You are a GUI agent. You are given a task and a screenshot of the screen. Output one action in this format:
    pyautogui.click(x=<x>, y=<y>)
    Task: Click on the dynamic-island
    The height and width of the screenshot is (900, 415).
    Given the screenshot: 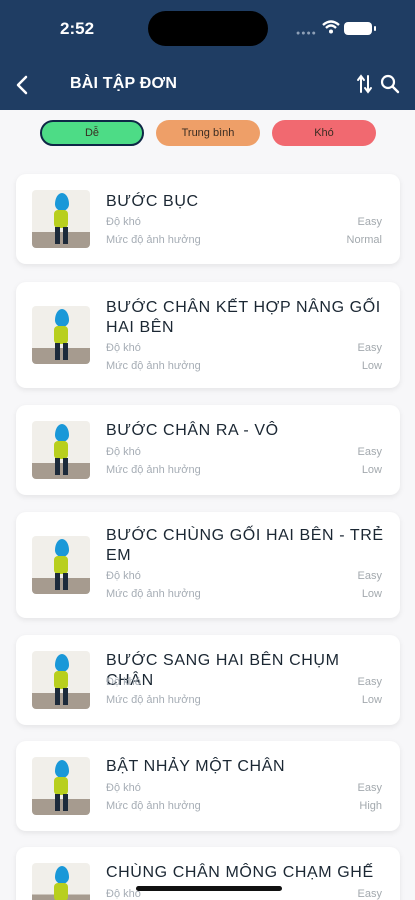 What is the action you would take?
    pyautogui.click(x=208, y=28)
    